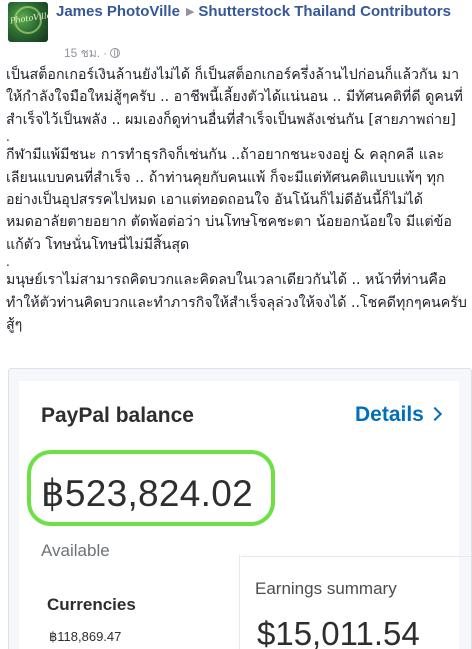  I want to click on avatar: PhotoVille, so click(28, 22).